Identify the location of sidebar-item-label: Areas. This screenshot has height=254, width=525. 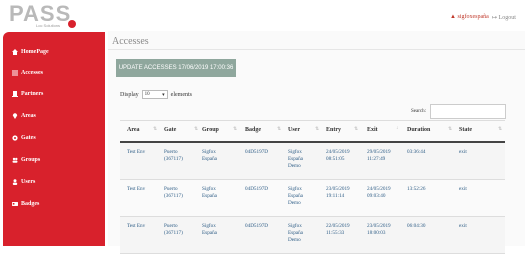
(28, 116).